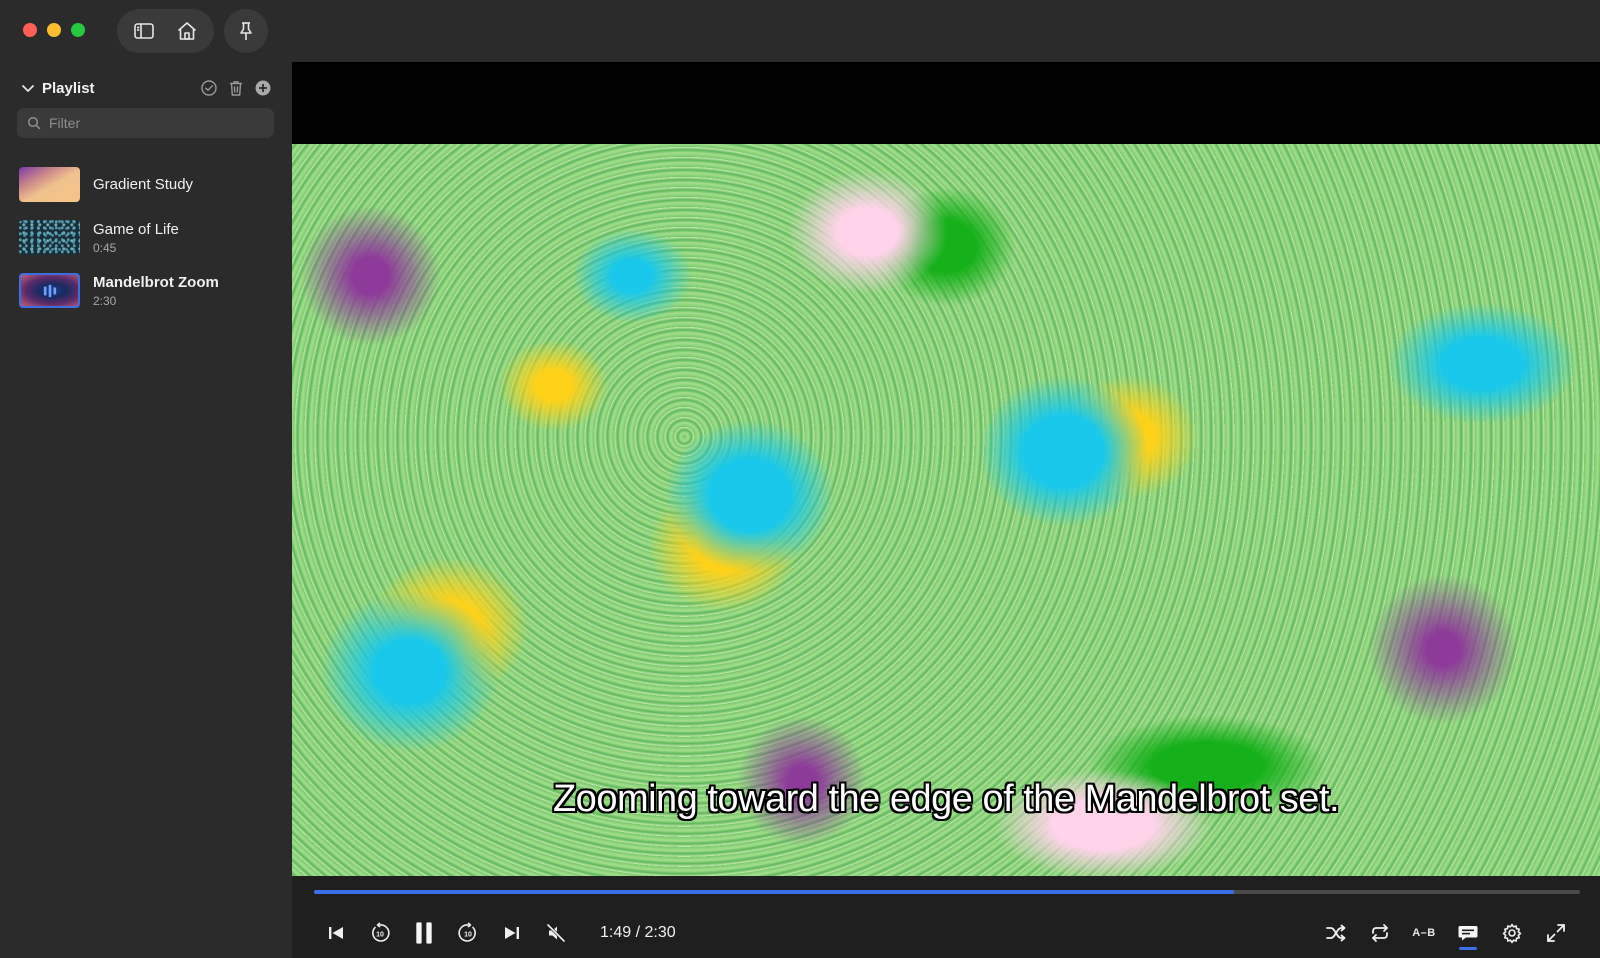  Describe the element at coordinates (165, 31) in the screenshot. I see `toolbar-group` at that location.